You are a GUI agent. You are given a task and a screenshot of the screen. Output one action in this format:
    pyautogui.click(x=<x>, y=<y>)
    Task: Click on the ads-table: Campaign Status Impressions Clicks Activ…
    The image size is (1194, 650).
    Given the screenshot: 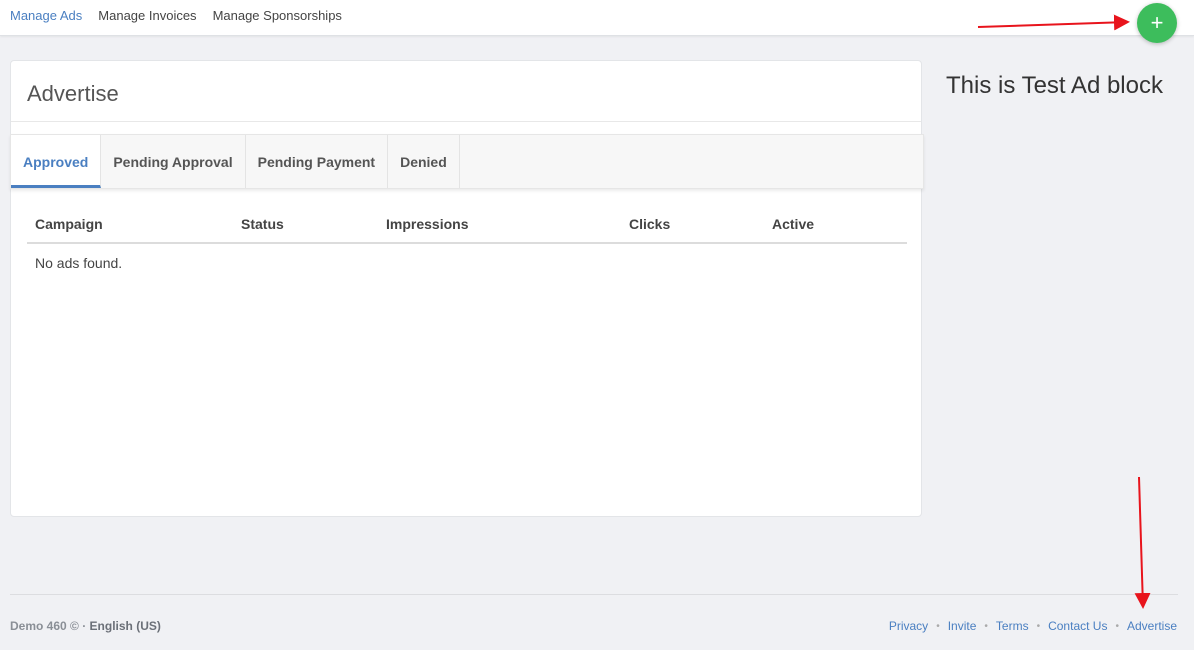 What is the action you would take?
    pyautogui.click(x=467, y=246)
    